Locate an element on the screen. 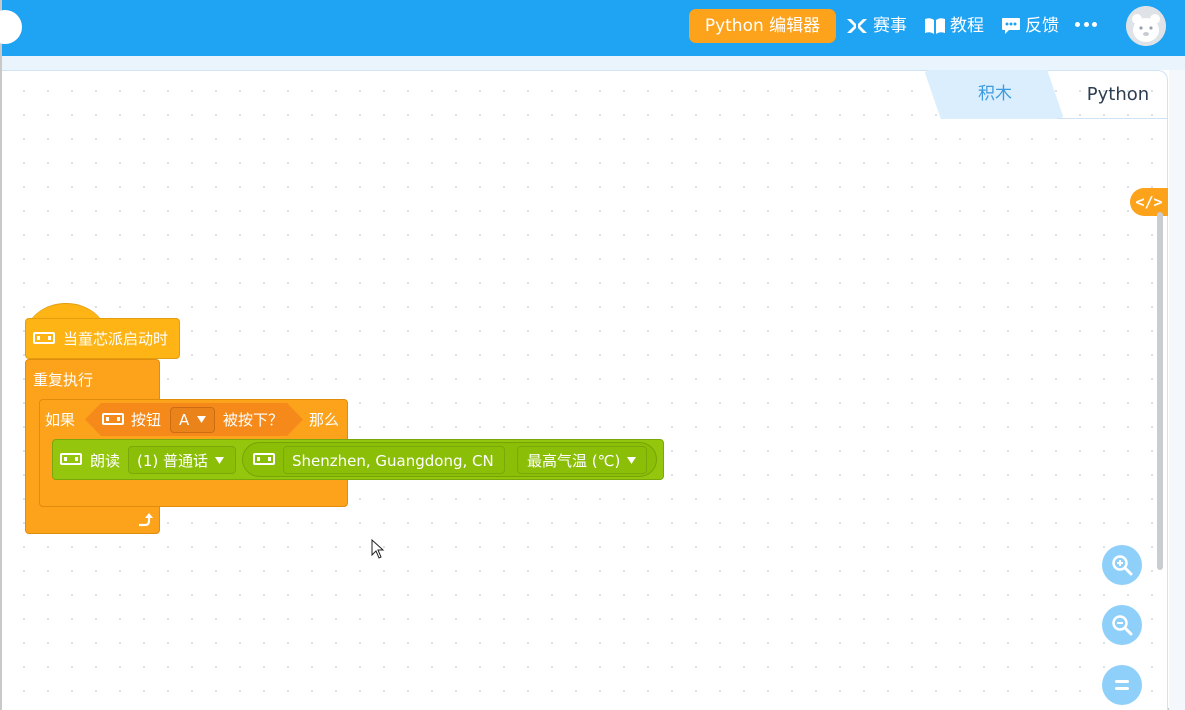 The image size is (1185, 710). nav-item-contest: 赛事 is located at coordinates (876, 26).